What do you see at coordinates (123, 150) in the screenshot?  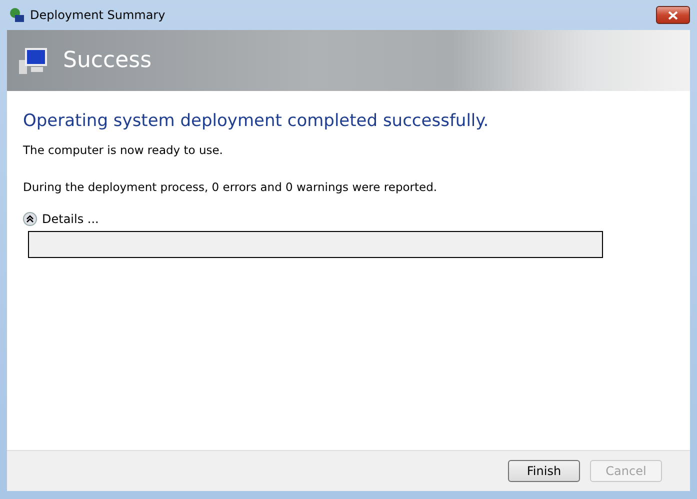 I see `status-message: The computer is now ready to use.` at bounding box center [123, 150].